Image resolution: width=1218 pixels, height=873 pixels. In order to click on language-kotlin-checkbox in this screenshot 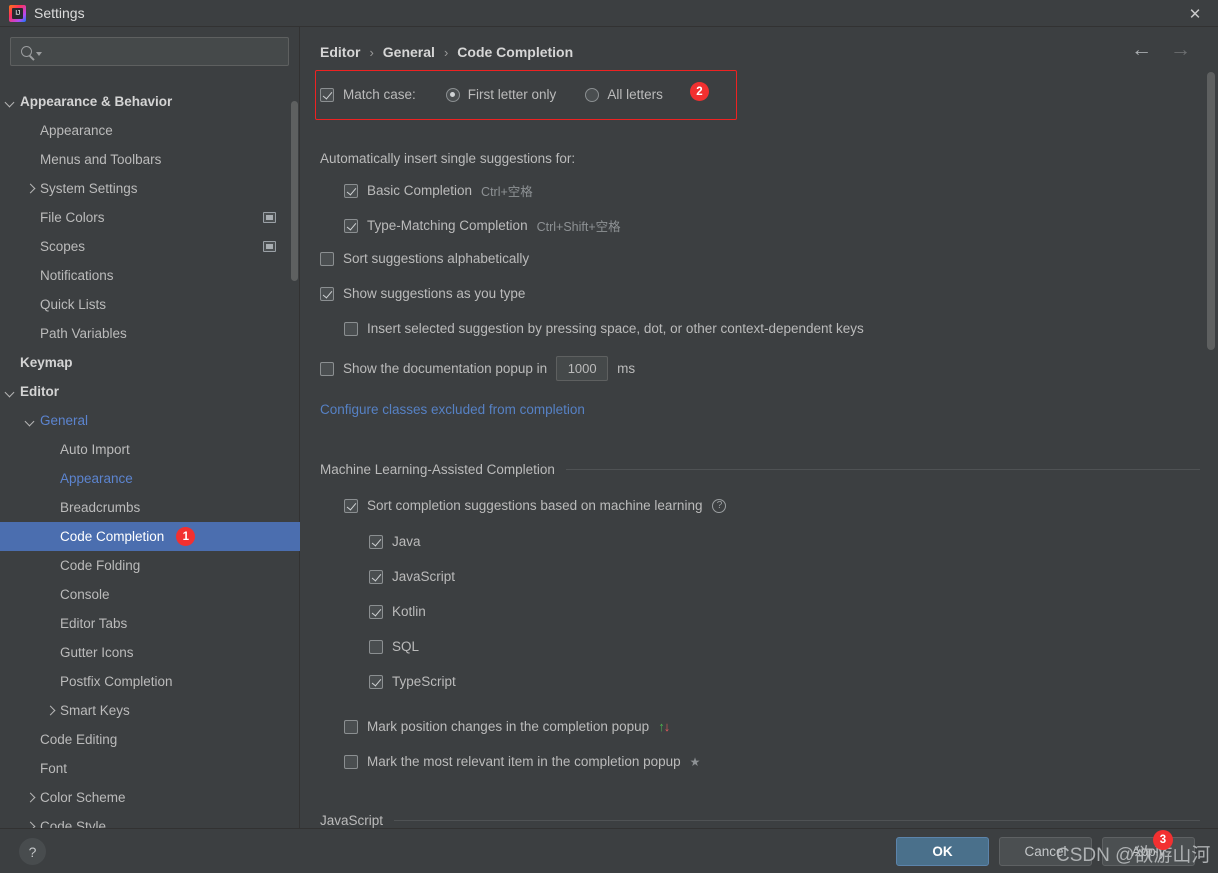, I will do `click(376, 611)`.